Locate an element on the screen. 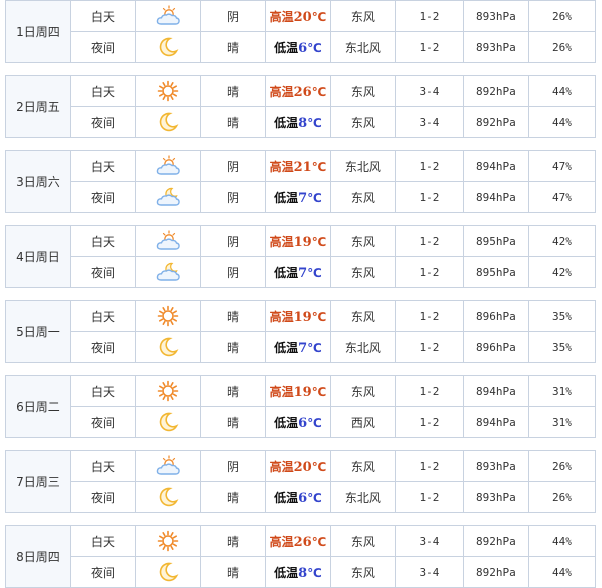 The width and height of the screenshot is (602, 588). period-cell: 白天 is located at coordinates (102, 391).